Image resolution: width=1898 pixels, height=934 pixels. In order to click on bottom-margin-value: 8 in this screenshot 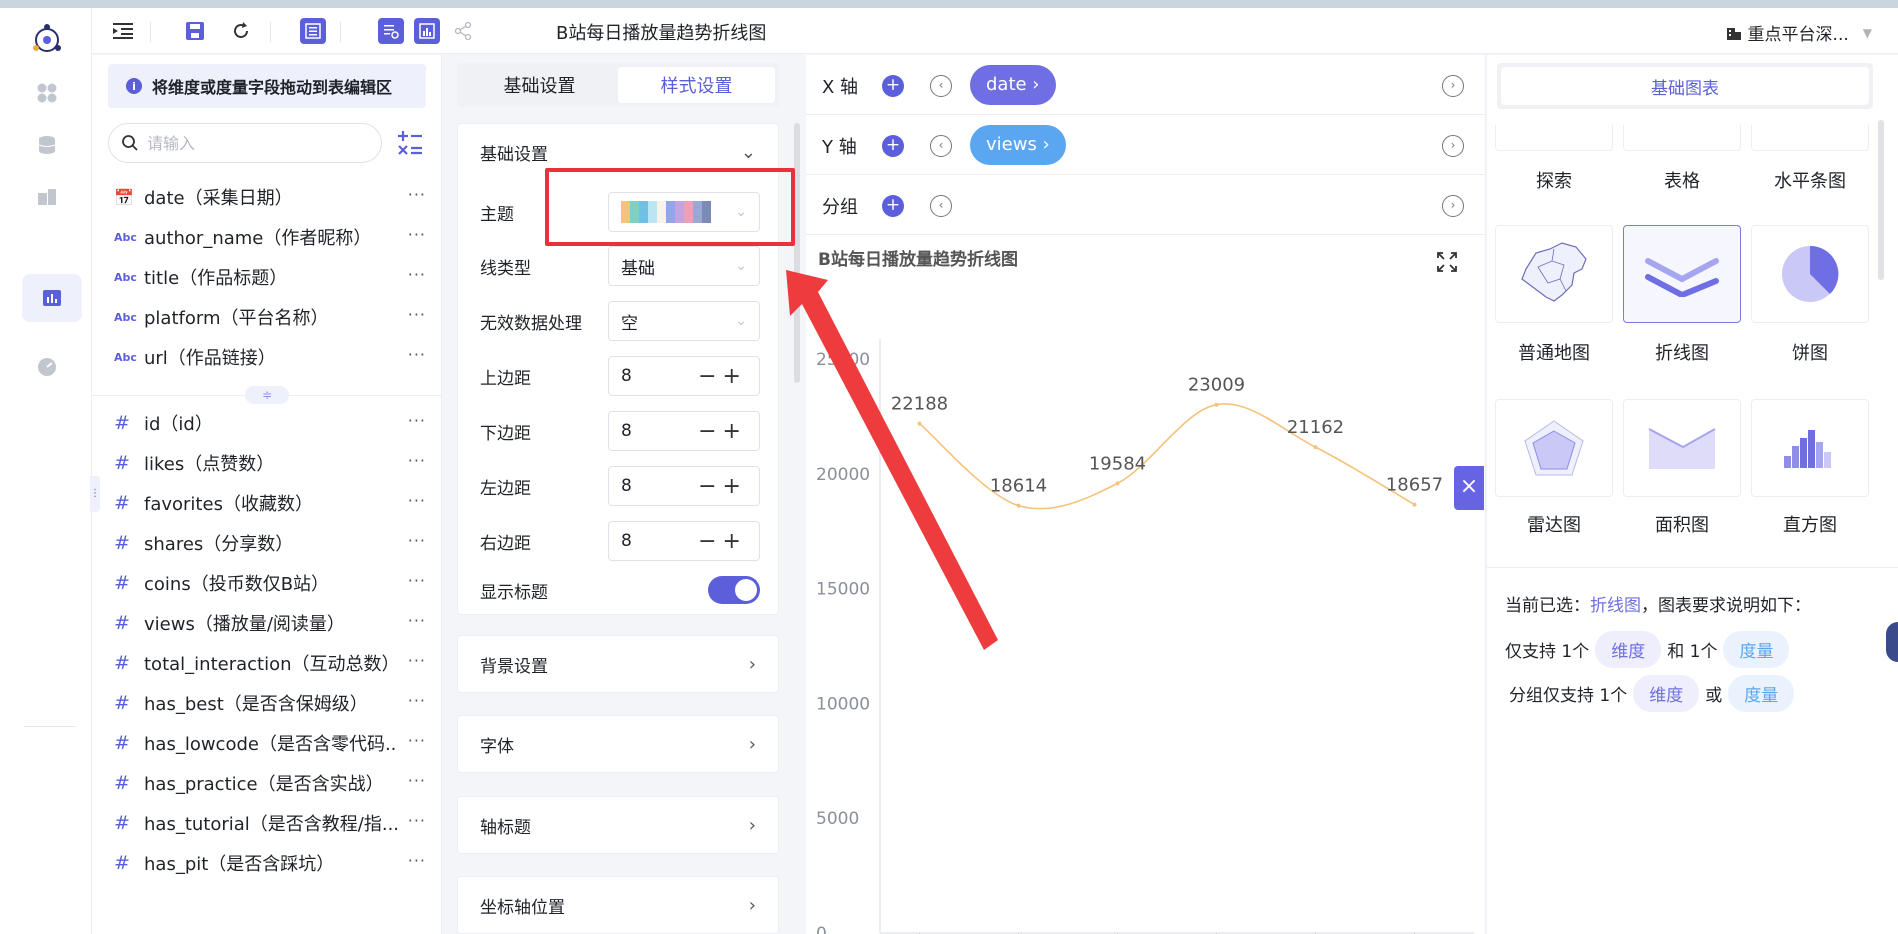, I will do `click(626, 431)`.